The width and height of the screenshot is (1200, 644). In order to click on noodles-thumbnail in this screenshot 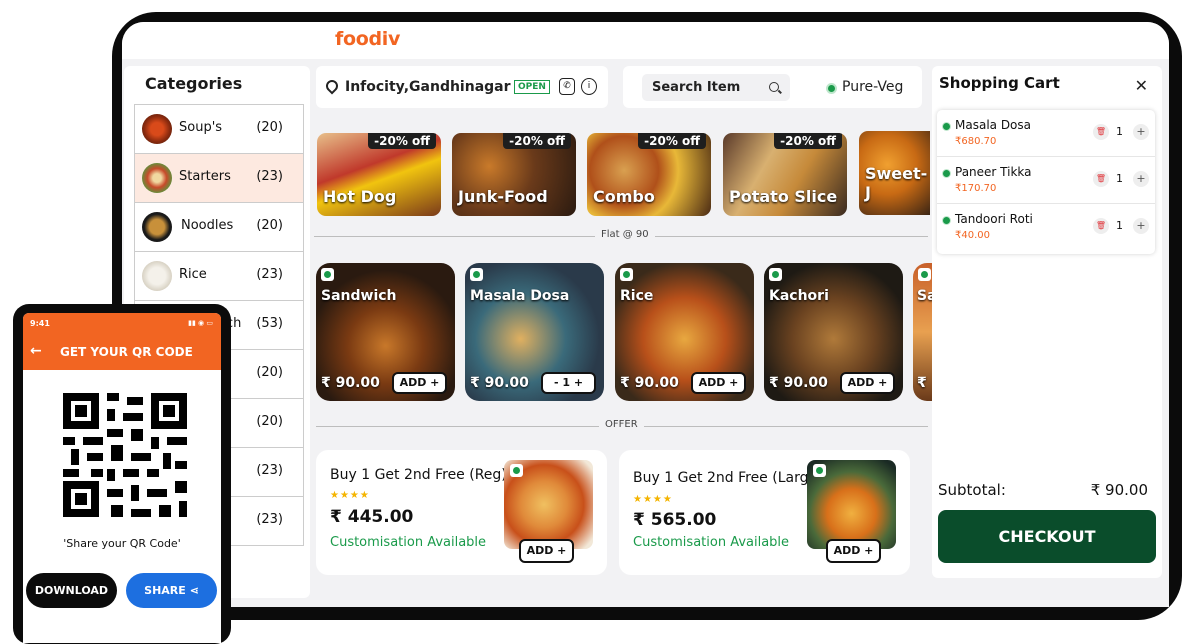, I will do `click(157, 227)`.